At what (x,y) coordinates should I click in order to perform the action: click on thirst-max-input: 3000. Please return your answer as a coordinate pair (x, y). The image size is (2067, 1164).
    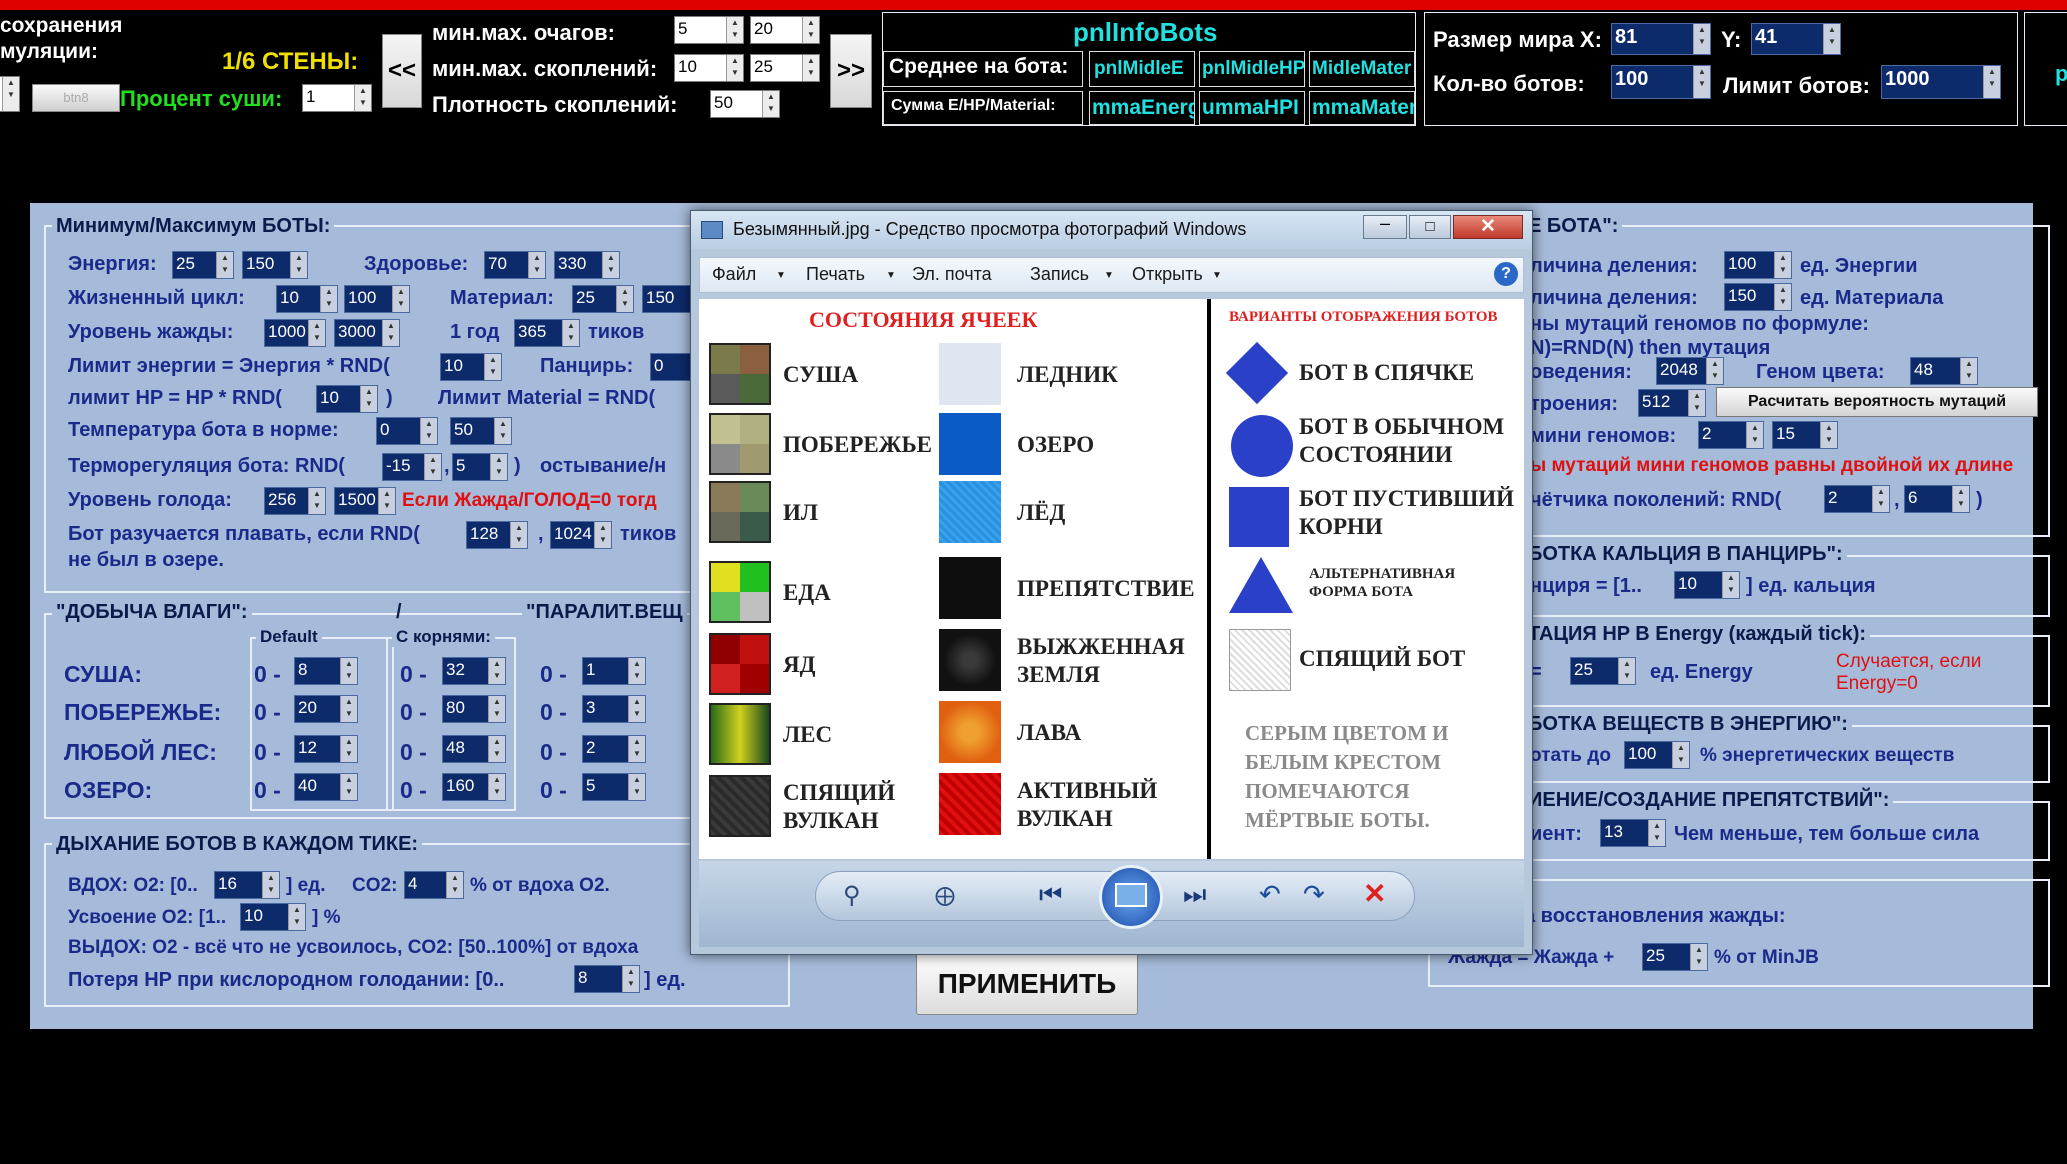
    Looking at the image, I should click on (367, 333).